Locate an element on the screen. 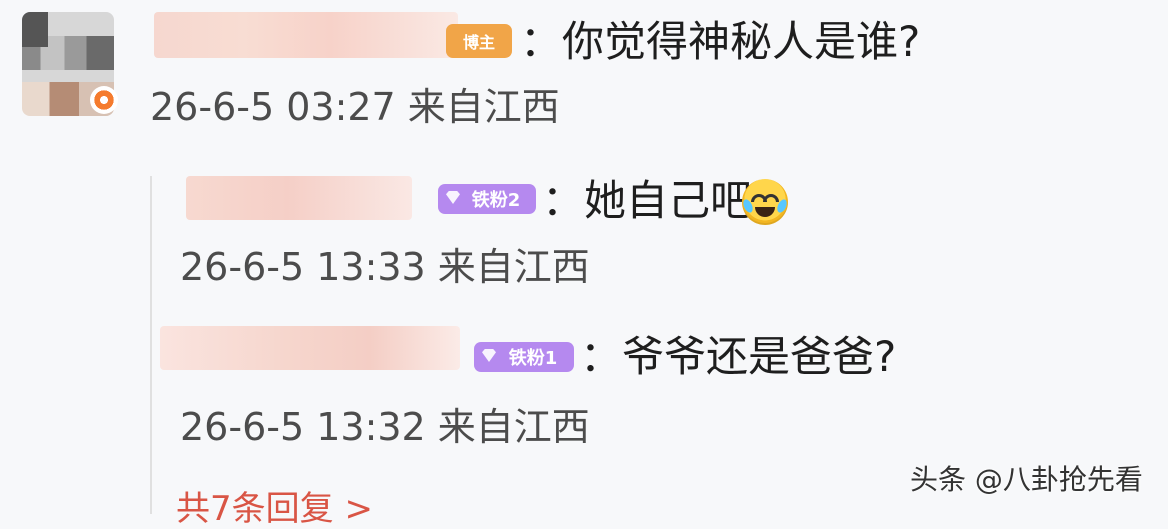  verified-icon is located at coordinates (104, 100).